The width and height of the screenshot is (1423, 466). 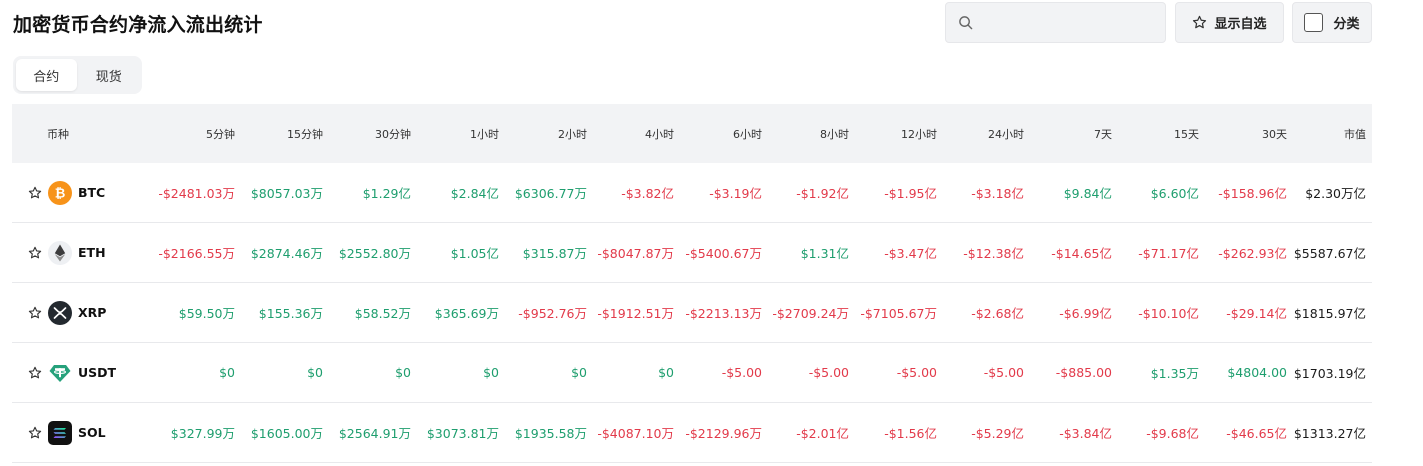 I want to click on flow-value-15d: $6.60亿, so click(x=1174, y=193).